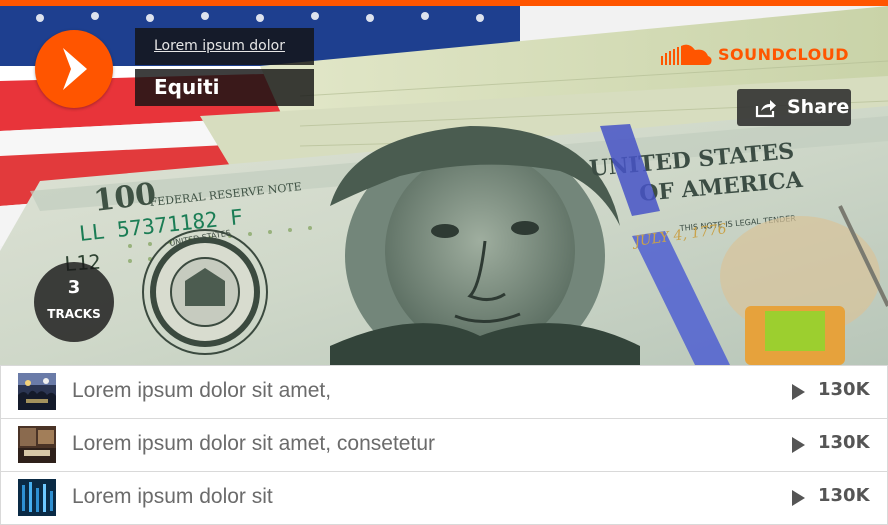 This screenshot has height=525, width=888. What do you see at coordinates (187, 87) in the screenshot?
I see `playlist-title: Equiti` at bounding box center [187, 87].